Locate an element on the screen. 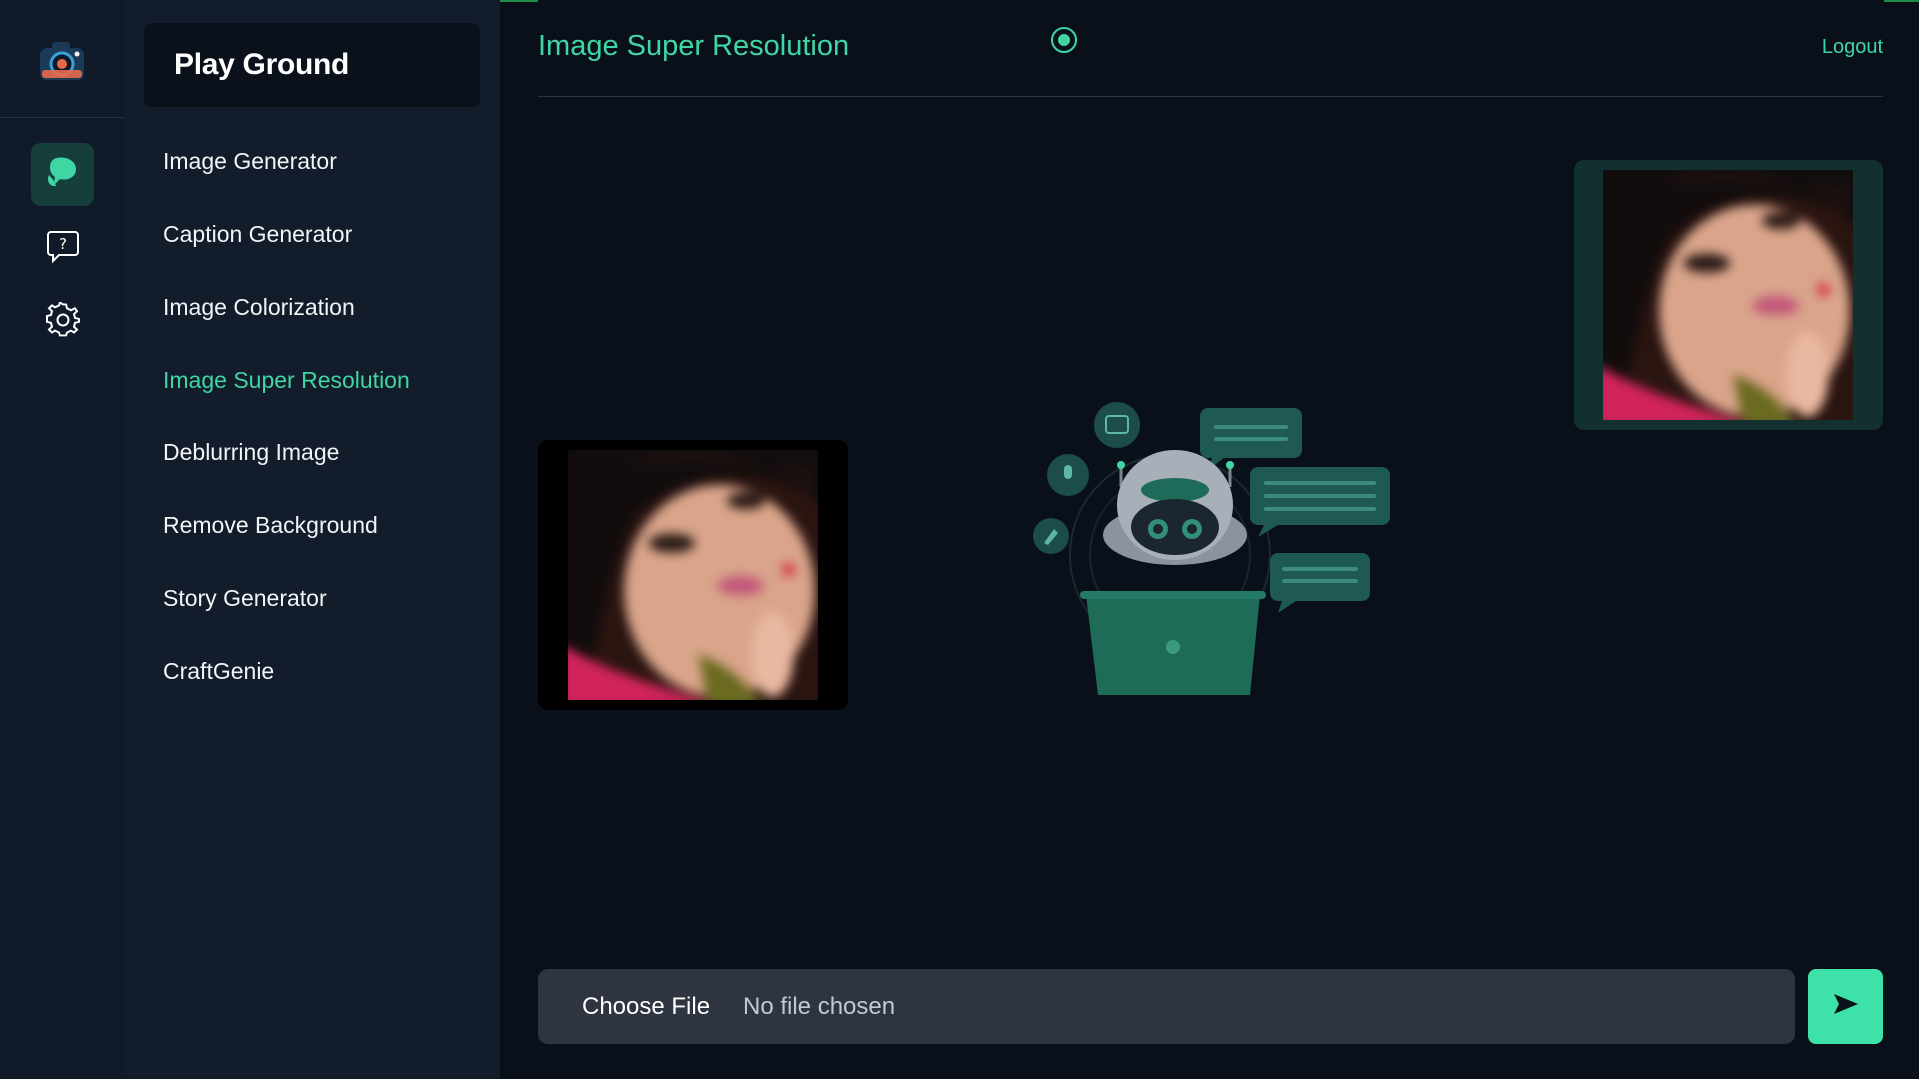 This screenshot has height=1079, width=1919. input-portrait-image is located at coordinates (693, 575).